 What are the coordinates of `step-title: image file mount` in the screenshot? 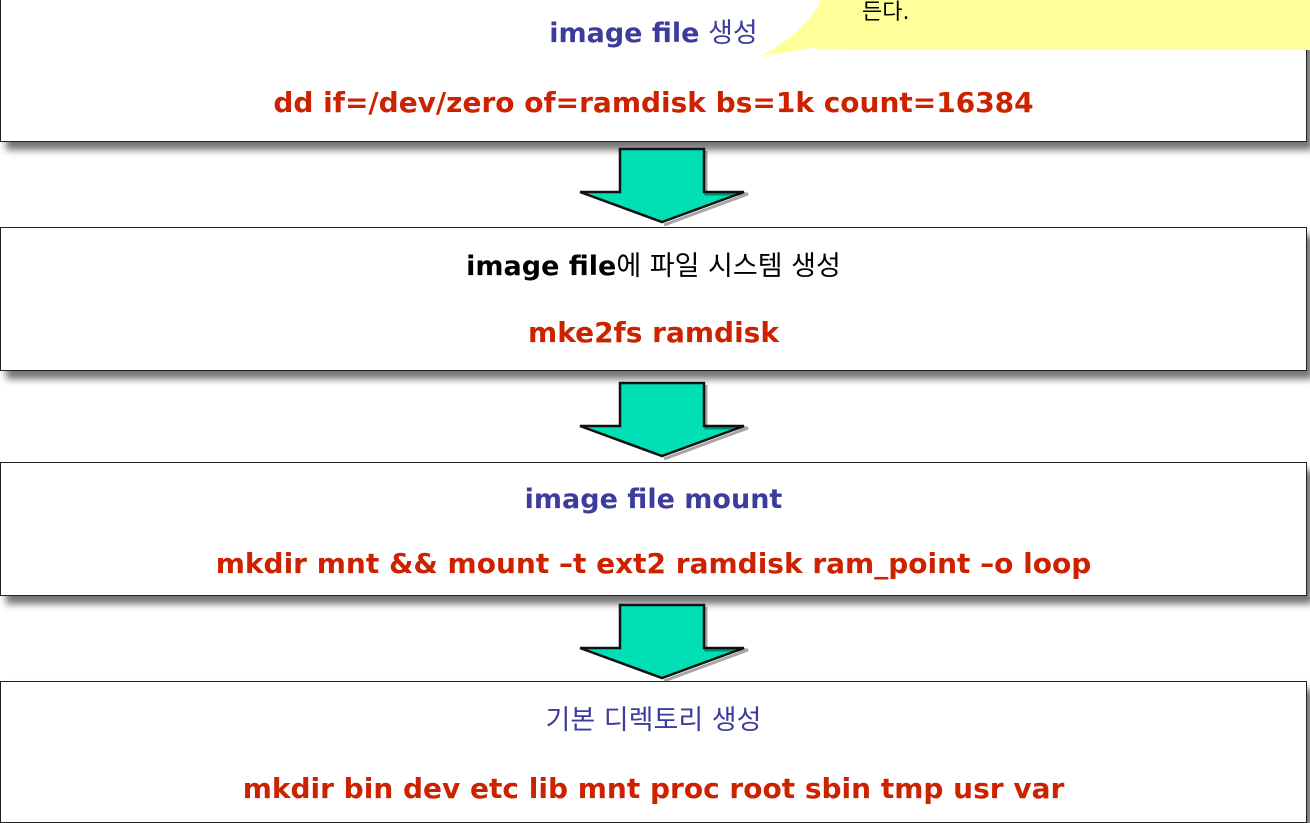 It's located at (653, 500).